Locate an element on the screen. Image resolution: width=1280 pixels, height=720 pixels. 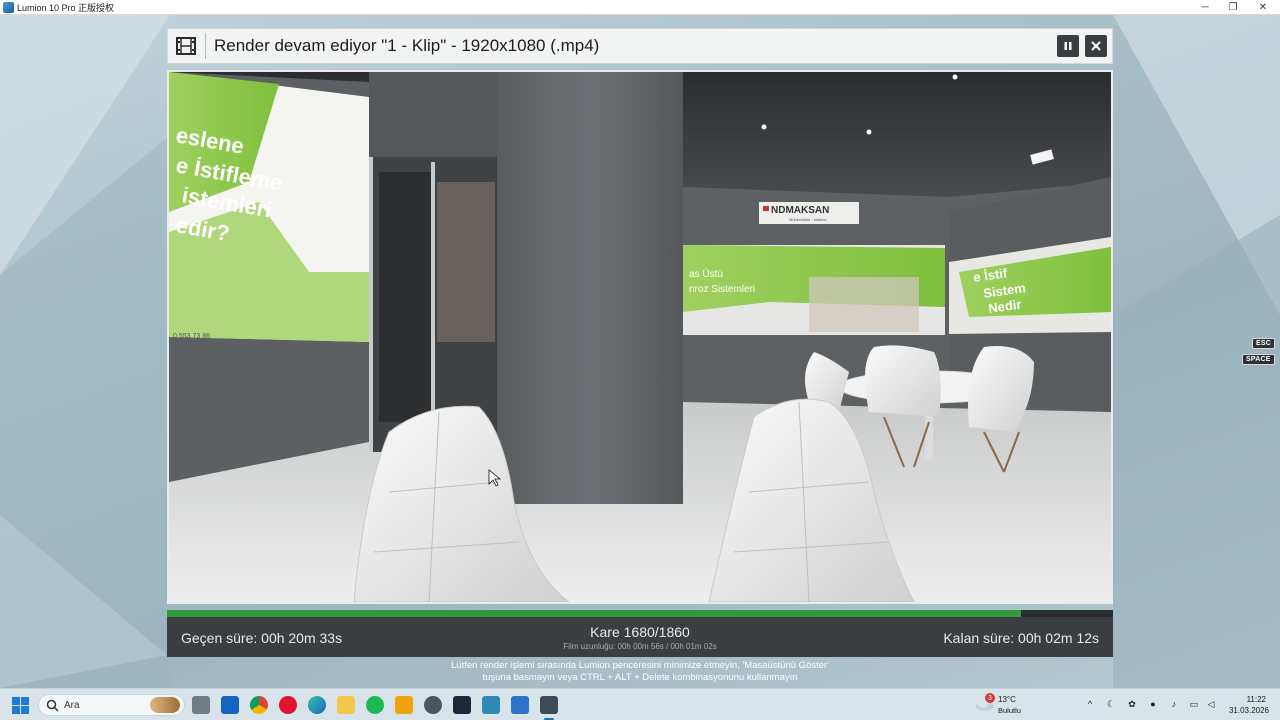
pause-icon is located at coordinates (1068, 46).